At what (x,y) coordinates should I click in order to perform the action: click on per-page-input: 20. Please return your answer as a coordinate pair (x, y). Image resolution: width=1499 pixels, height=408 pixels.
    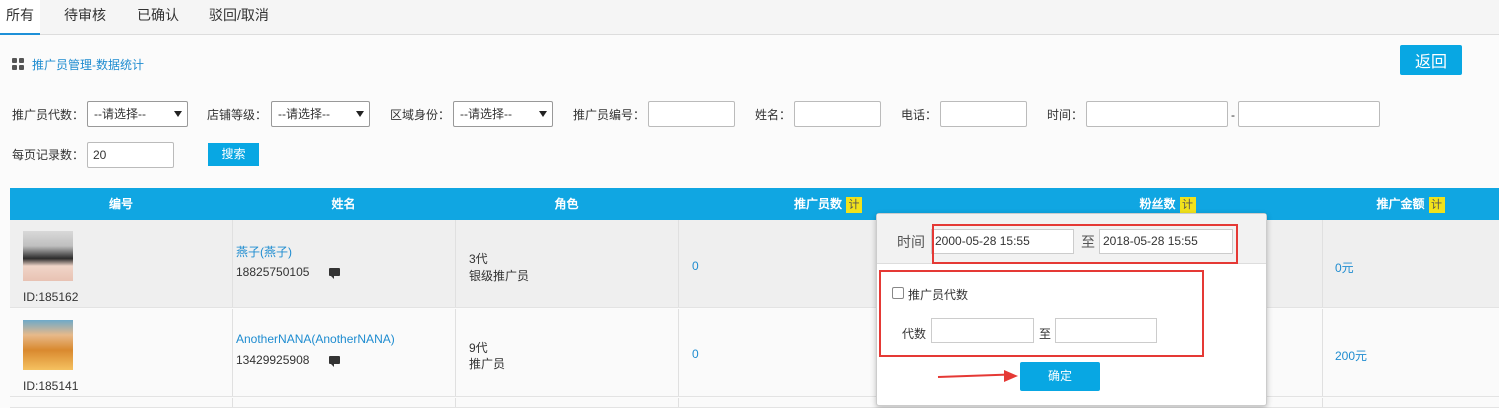
    Looking at the image, I should click on (130, 155).